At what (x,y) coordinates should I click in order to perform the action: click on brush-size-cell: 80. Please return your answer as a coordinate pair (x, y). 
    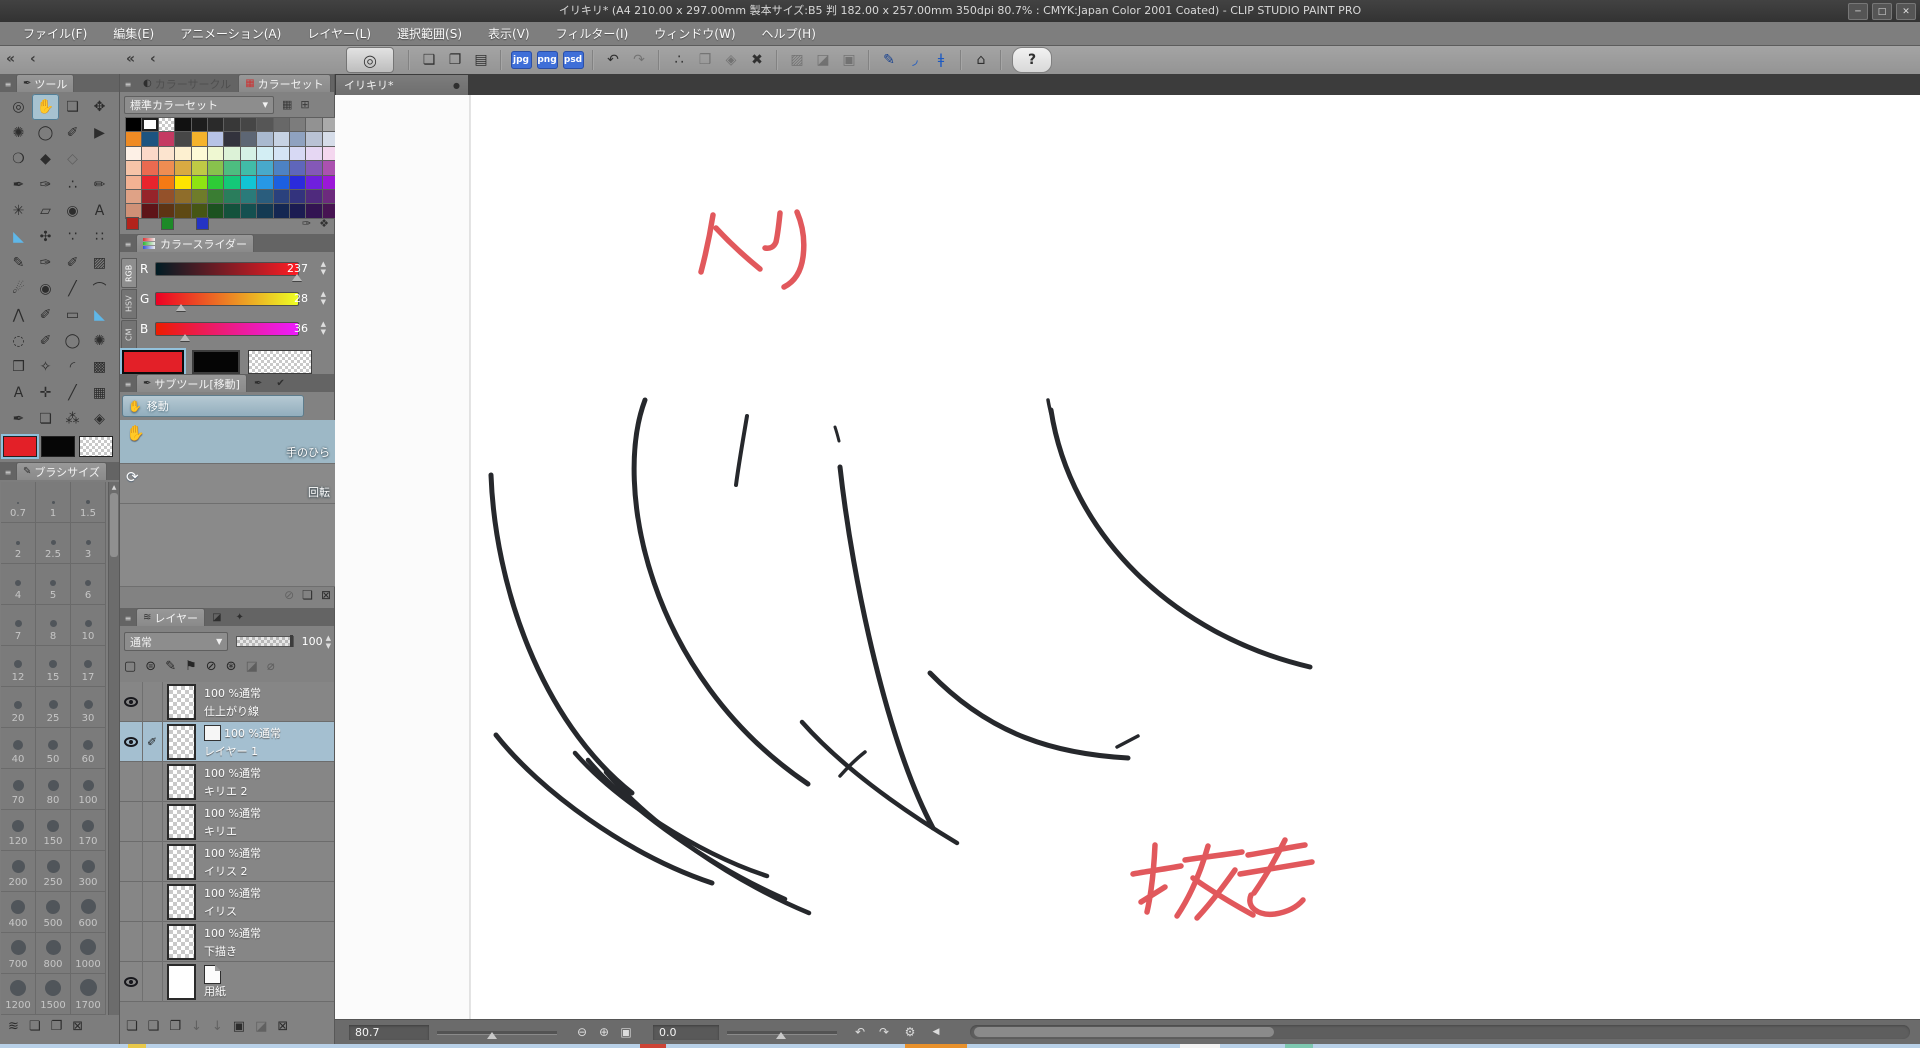
    Looking at the image, I should click on (53, 789).